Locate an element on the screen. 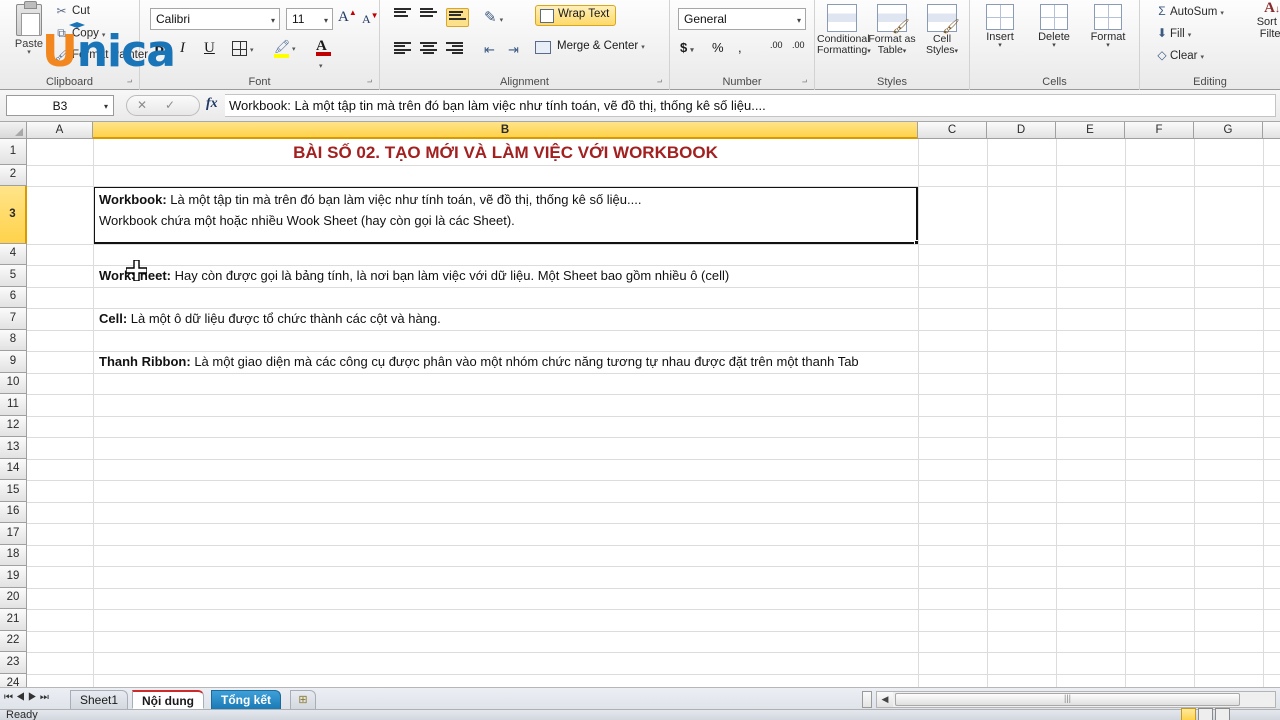 The width and height of the screenshot is (1280, 720). format-cells-button: Format ▾ is located at coordinates (1108, 26).